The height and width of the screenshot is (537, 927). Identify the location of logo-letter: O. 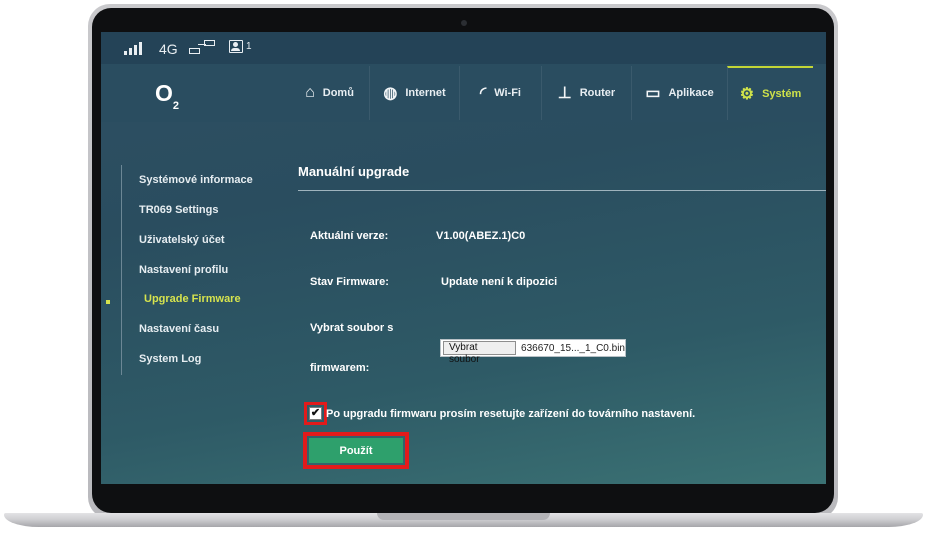
(164, 93).